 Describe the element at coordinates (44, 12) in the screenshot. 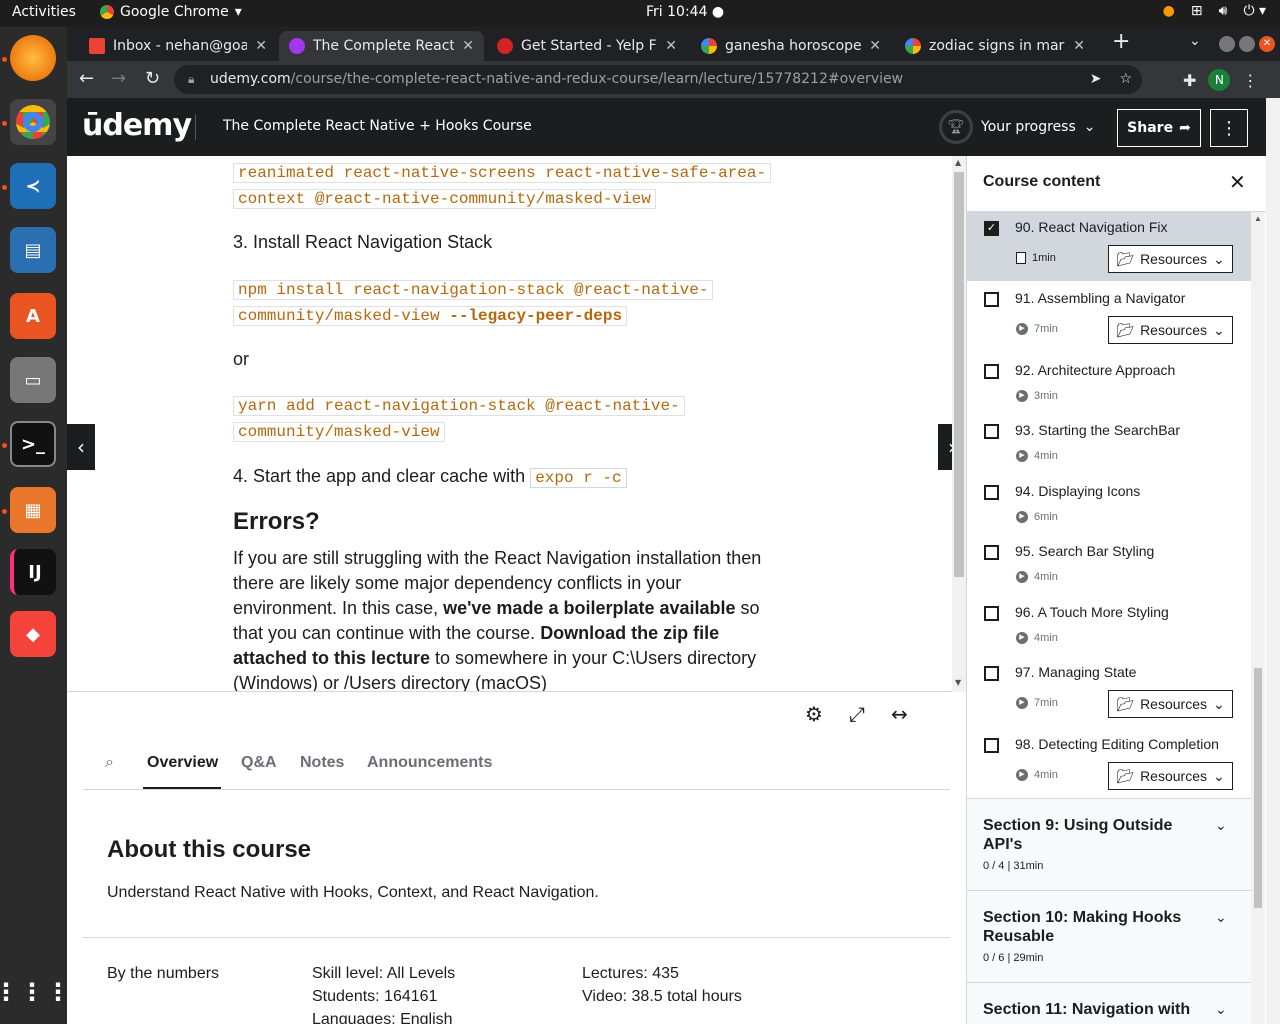

I see `activities-button: Activities` at that location.